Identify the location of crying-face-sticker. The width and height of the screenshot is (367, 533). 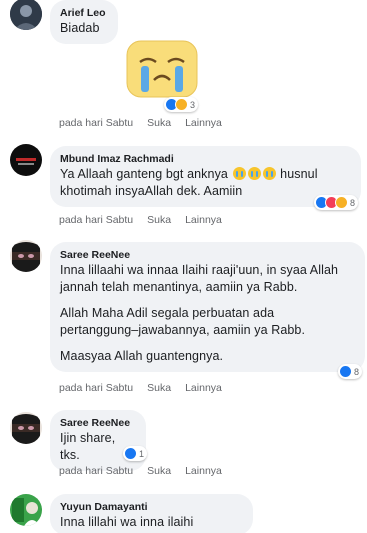
(162, 70).